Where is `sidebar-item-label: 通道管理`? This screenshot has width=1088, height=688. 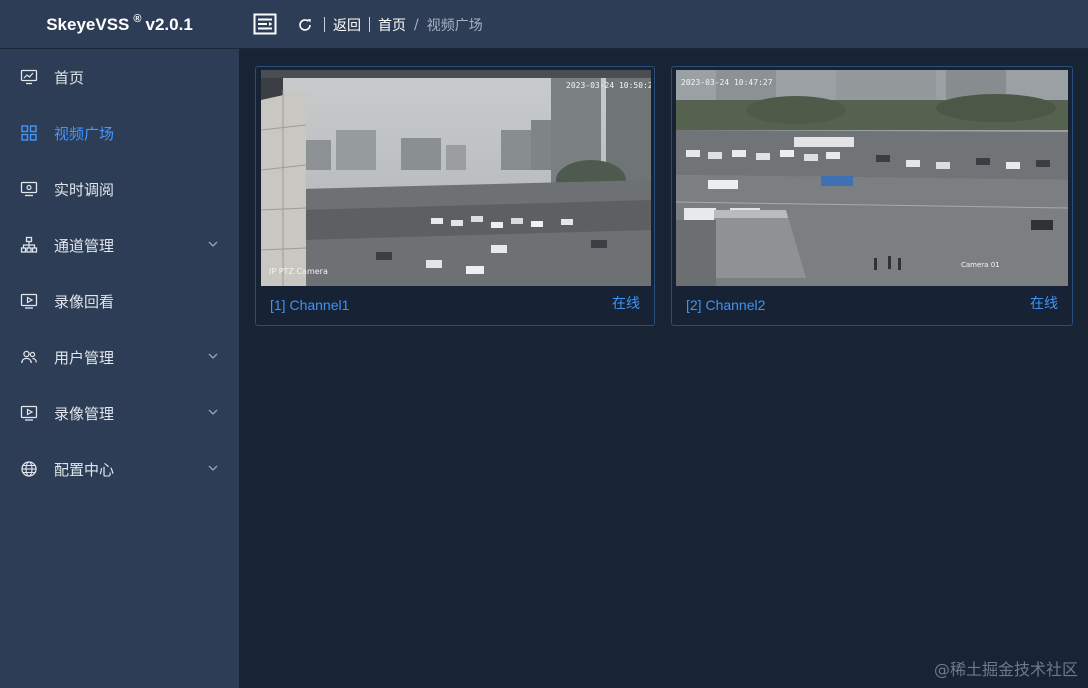
sidebar-item-label: 通道管理 is located at coordinates (84, 245).